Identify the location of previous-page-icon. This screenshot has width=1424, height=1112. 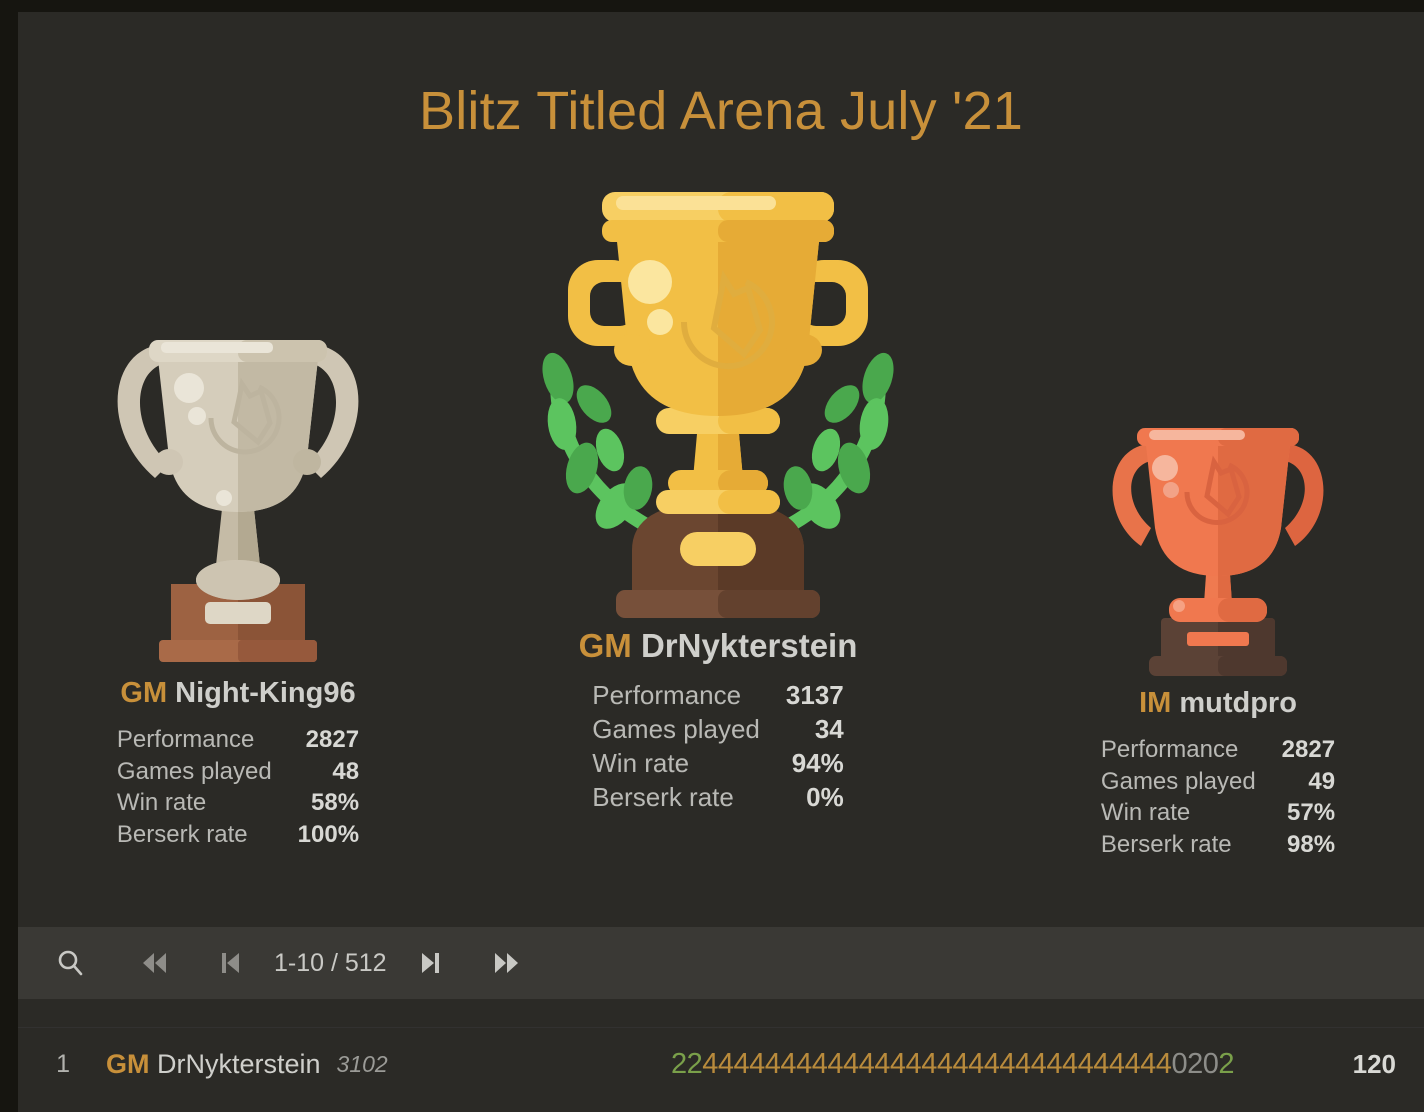
(230, 963).